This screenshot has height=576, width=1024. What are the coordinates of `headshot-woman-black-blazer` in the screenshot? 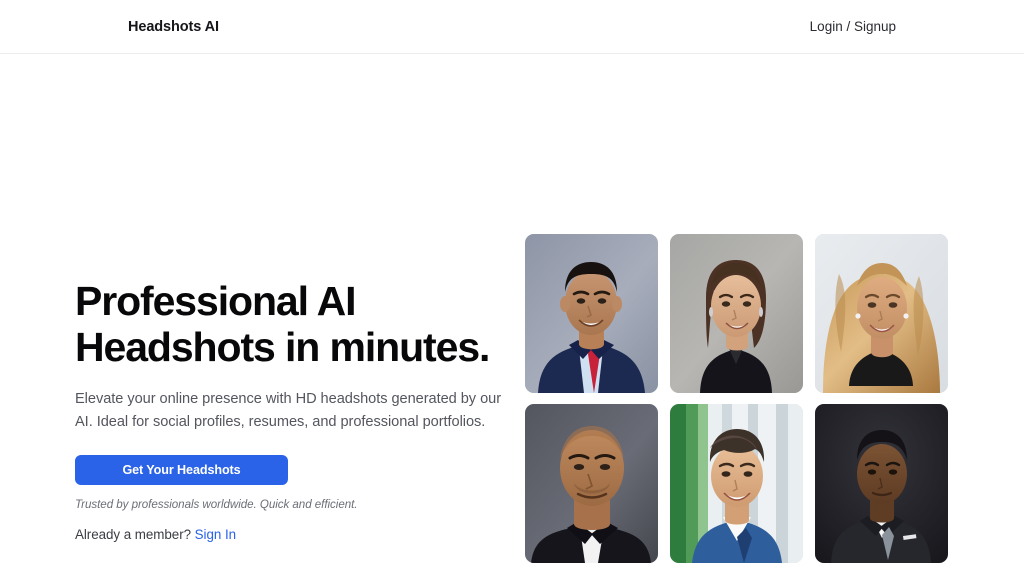 It's located at (736, 313).